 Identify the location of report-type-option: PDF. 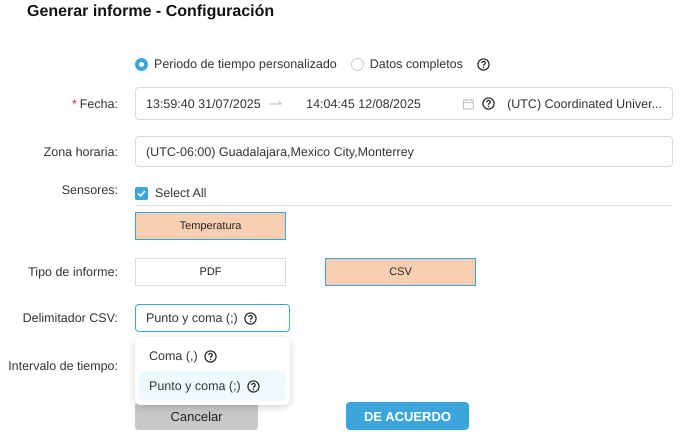
(210, 272).